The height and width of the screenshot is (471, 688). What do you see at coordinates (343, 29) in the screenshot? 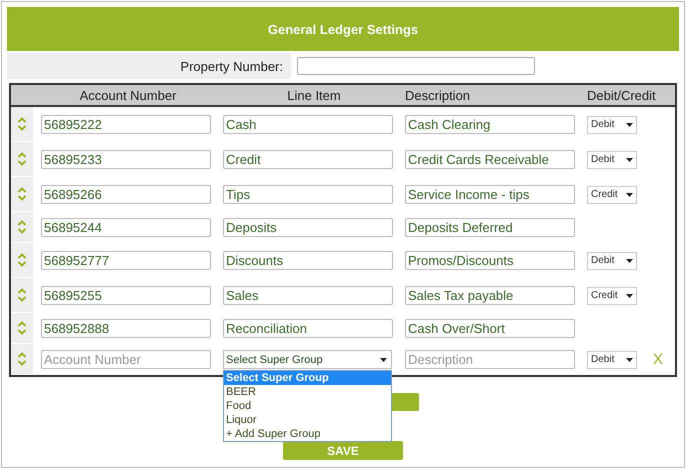
I see `page-title: General Ledger Settings` at bounding box center [343, 29].